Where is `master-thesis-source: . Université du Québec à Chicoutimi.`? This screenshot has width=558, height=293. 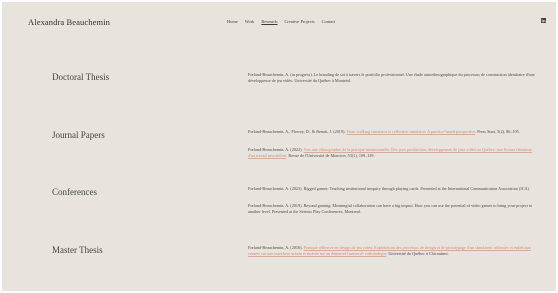
master-thesis-source: . Université du Québec à Chicoutimi. is located at coordinates (417, 253).